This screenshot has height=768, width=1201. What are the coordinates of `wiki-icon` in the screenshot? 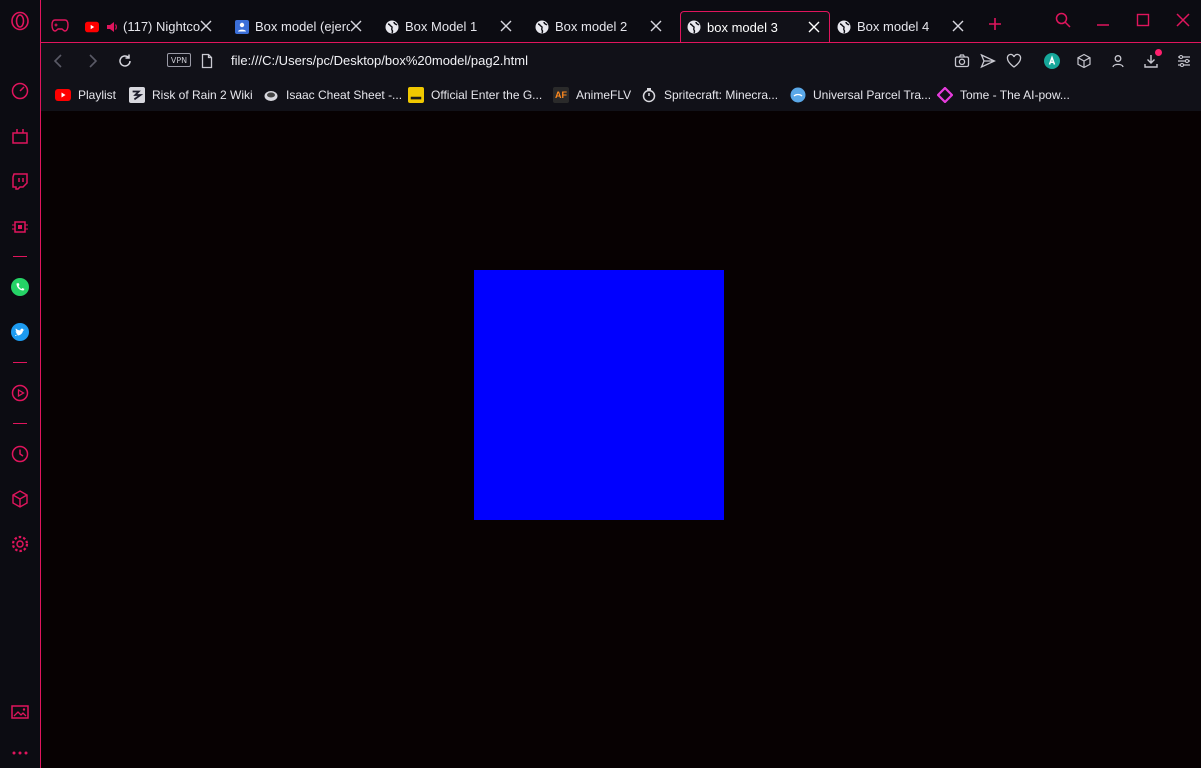 It's located at (137, 95).